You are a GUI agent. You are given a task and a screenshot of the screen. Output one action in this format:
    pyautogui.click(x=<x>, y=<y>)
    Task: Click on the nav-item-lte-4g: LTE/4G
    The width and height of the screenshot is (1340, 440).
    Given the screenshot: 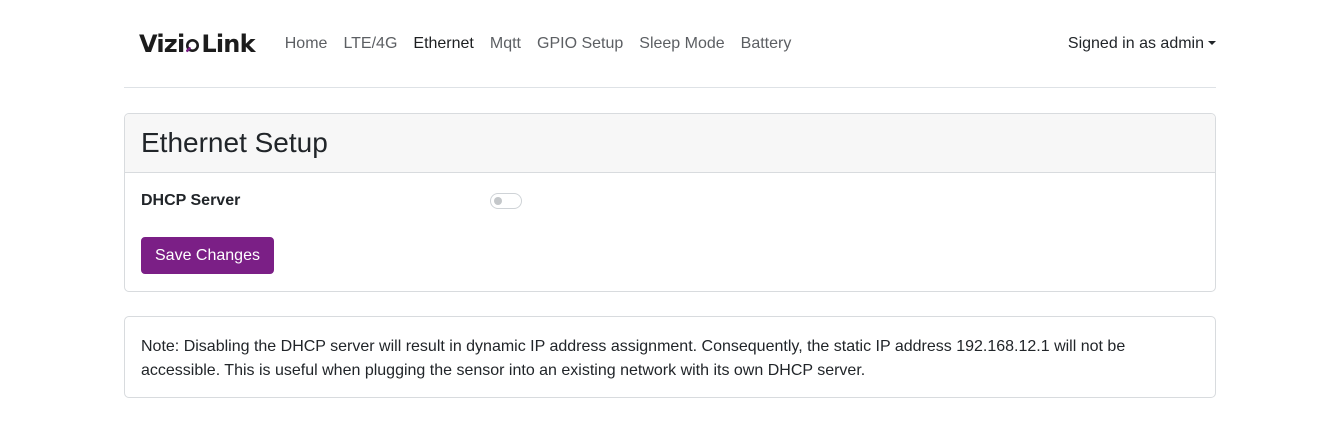 What is the action you would take?
    pyautogui.click(x=370, y=44)
    